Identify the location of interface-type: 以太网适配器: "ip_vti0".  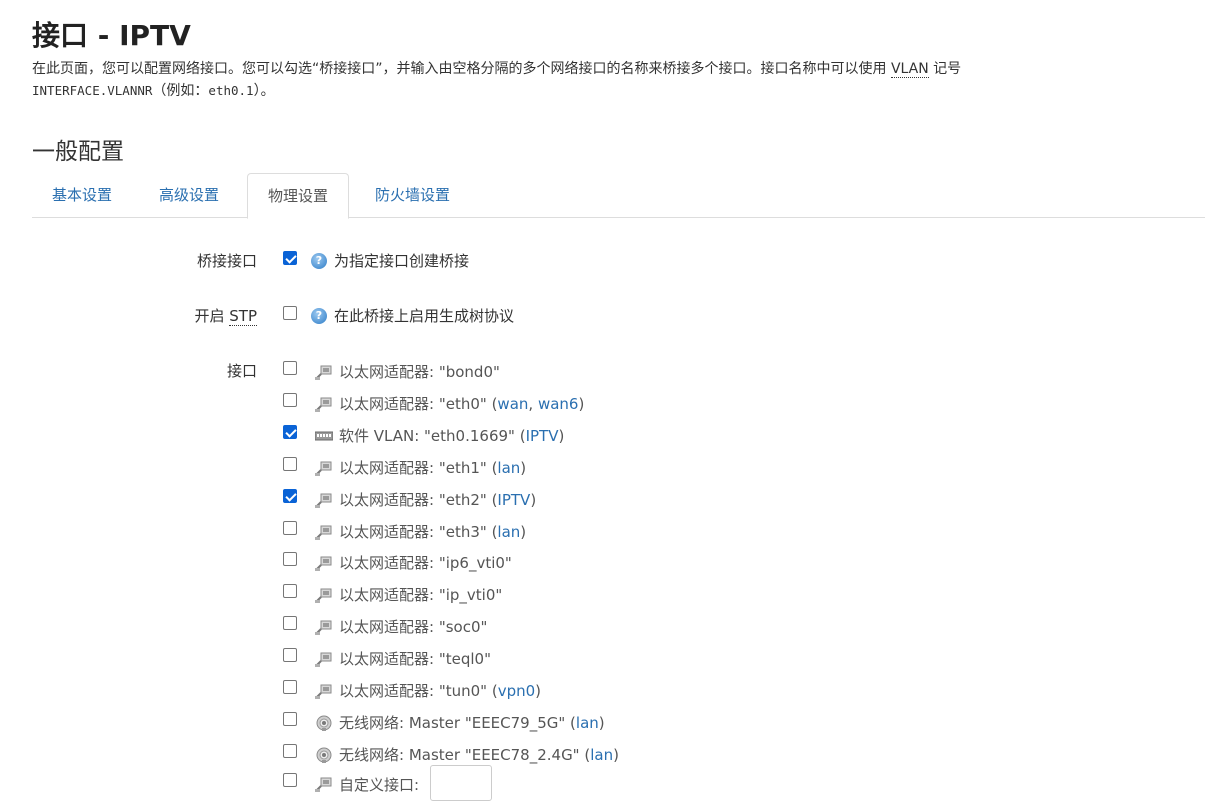
(421, 595).